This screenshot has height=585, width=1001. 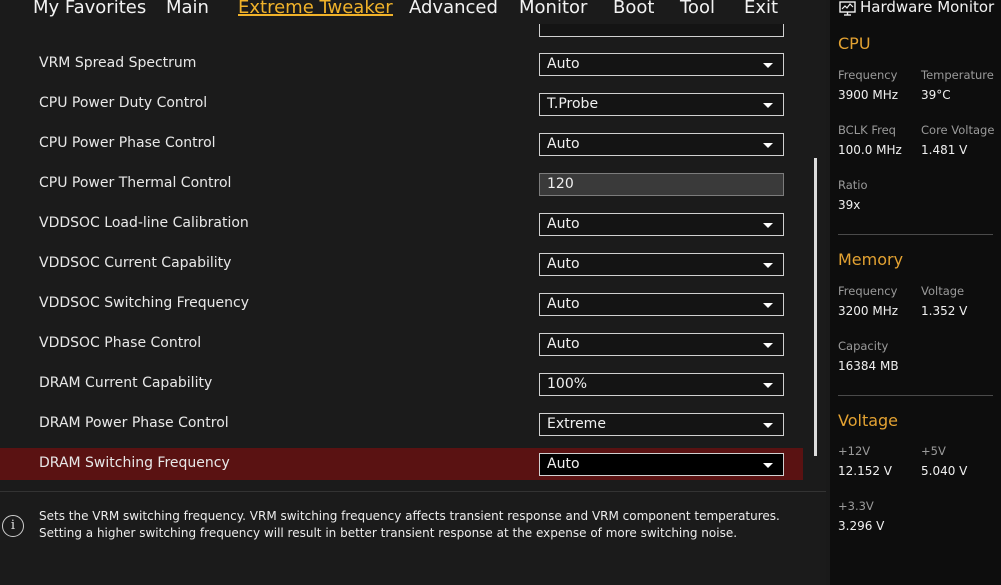 I want to click on setting-value: T.Probe, so click(x=573, y=104).